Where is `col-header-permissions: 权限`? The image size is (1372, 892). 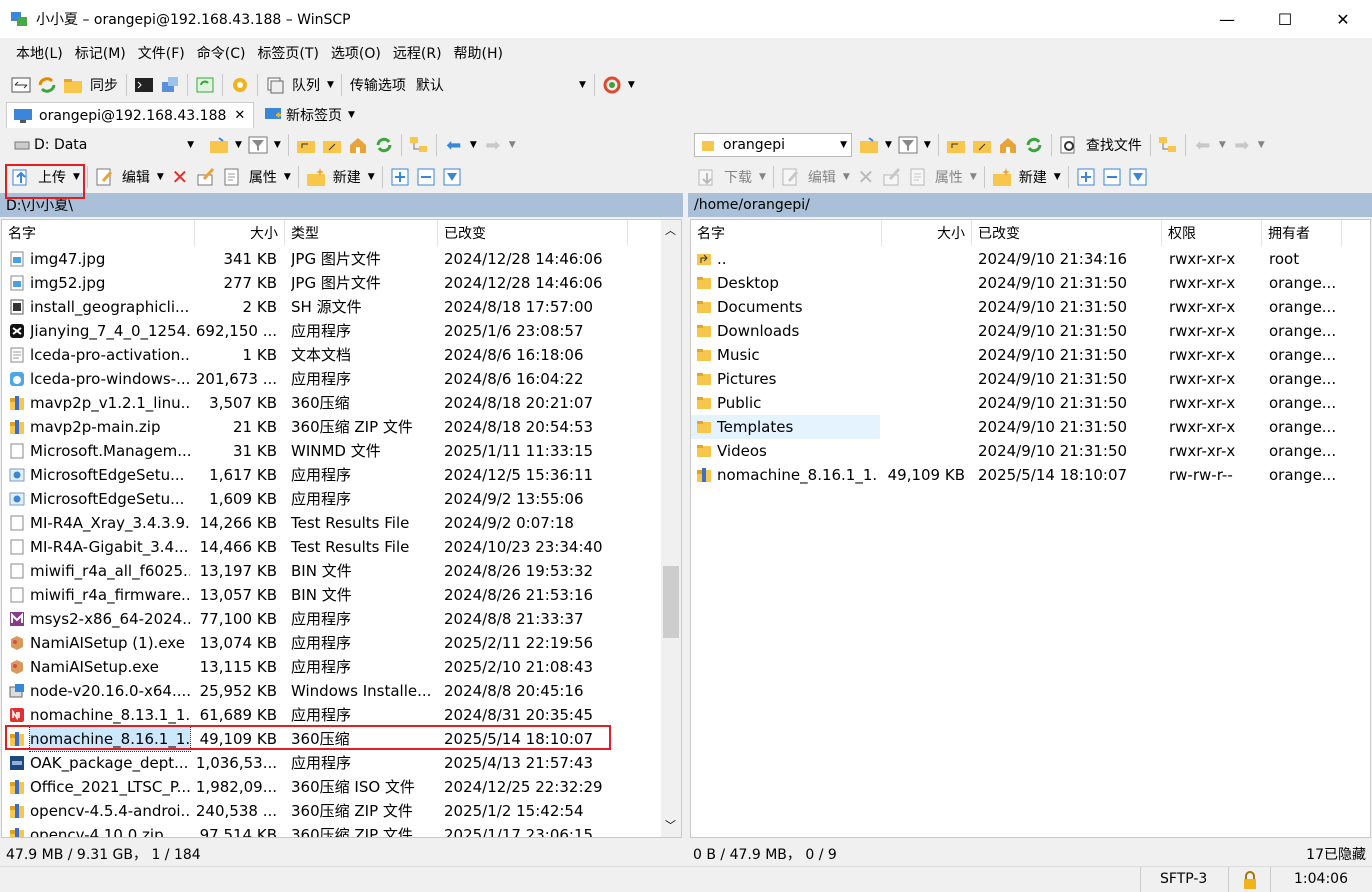
col-header-permissions: 权限 is located at coordinates (1212, 233).